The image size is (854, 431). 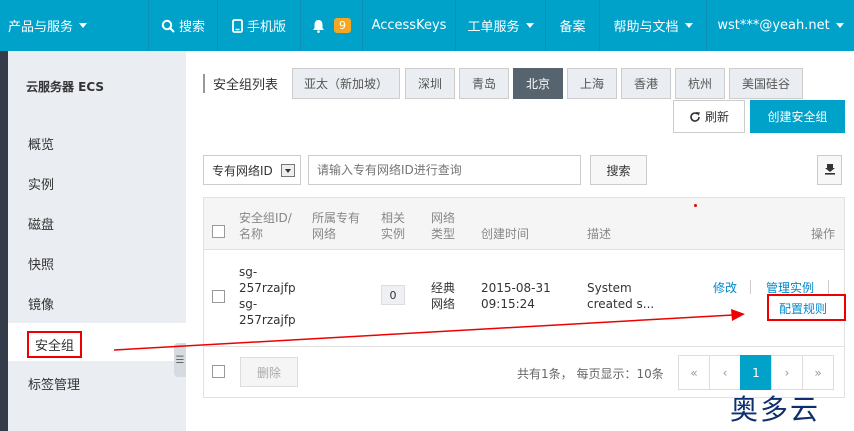 What do you see at coordinates (443, 296) in the screenshot?
I see `network-type: 经典 网络` at bounding box center [443, 296].